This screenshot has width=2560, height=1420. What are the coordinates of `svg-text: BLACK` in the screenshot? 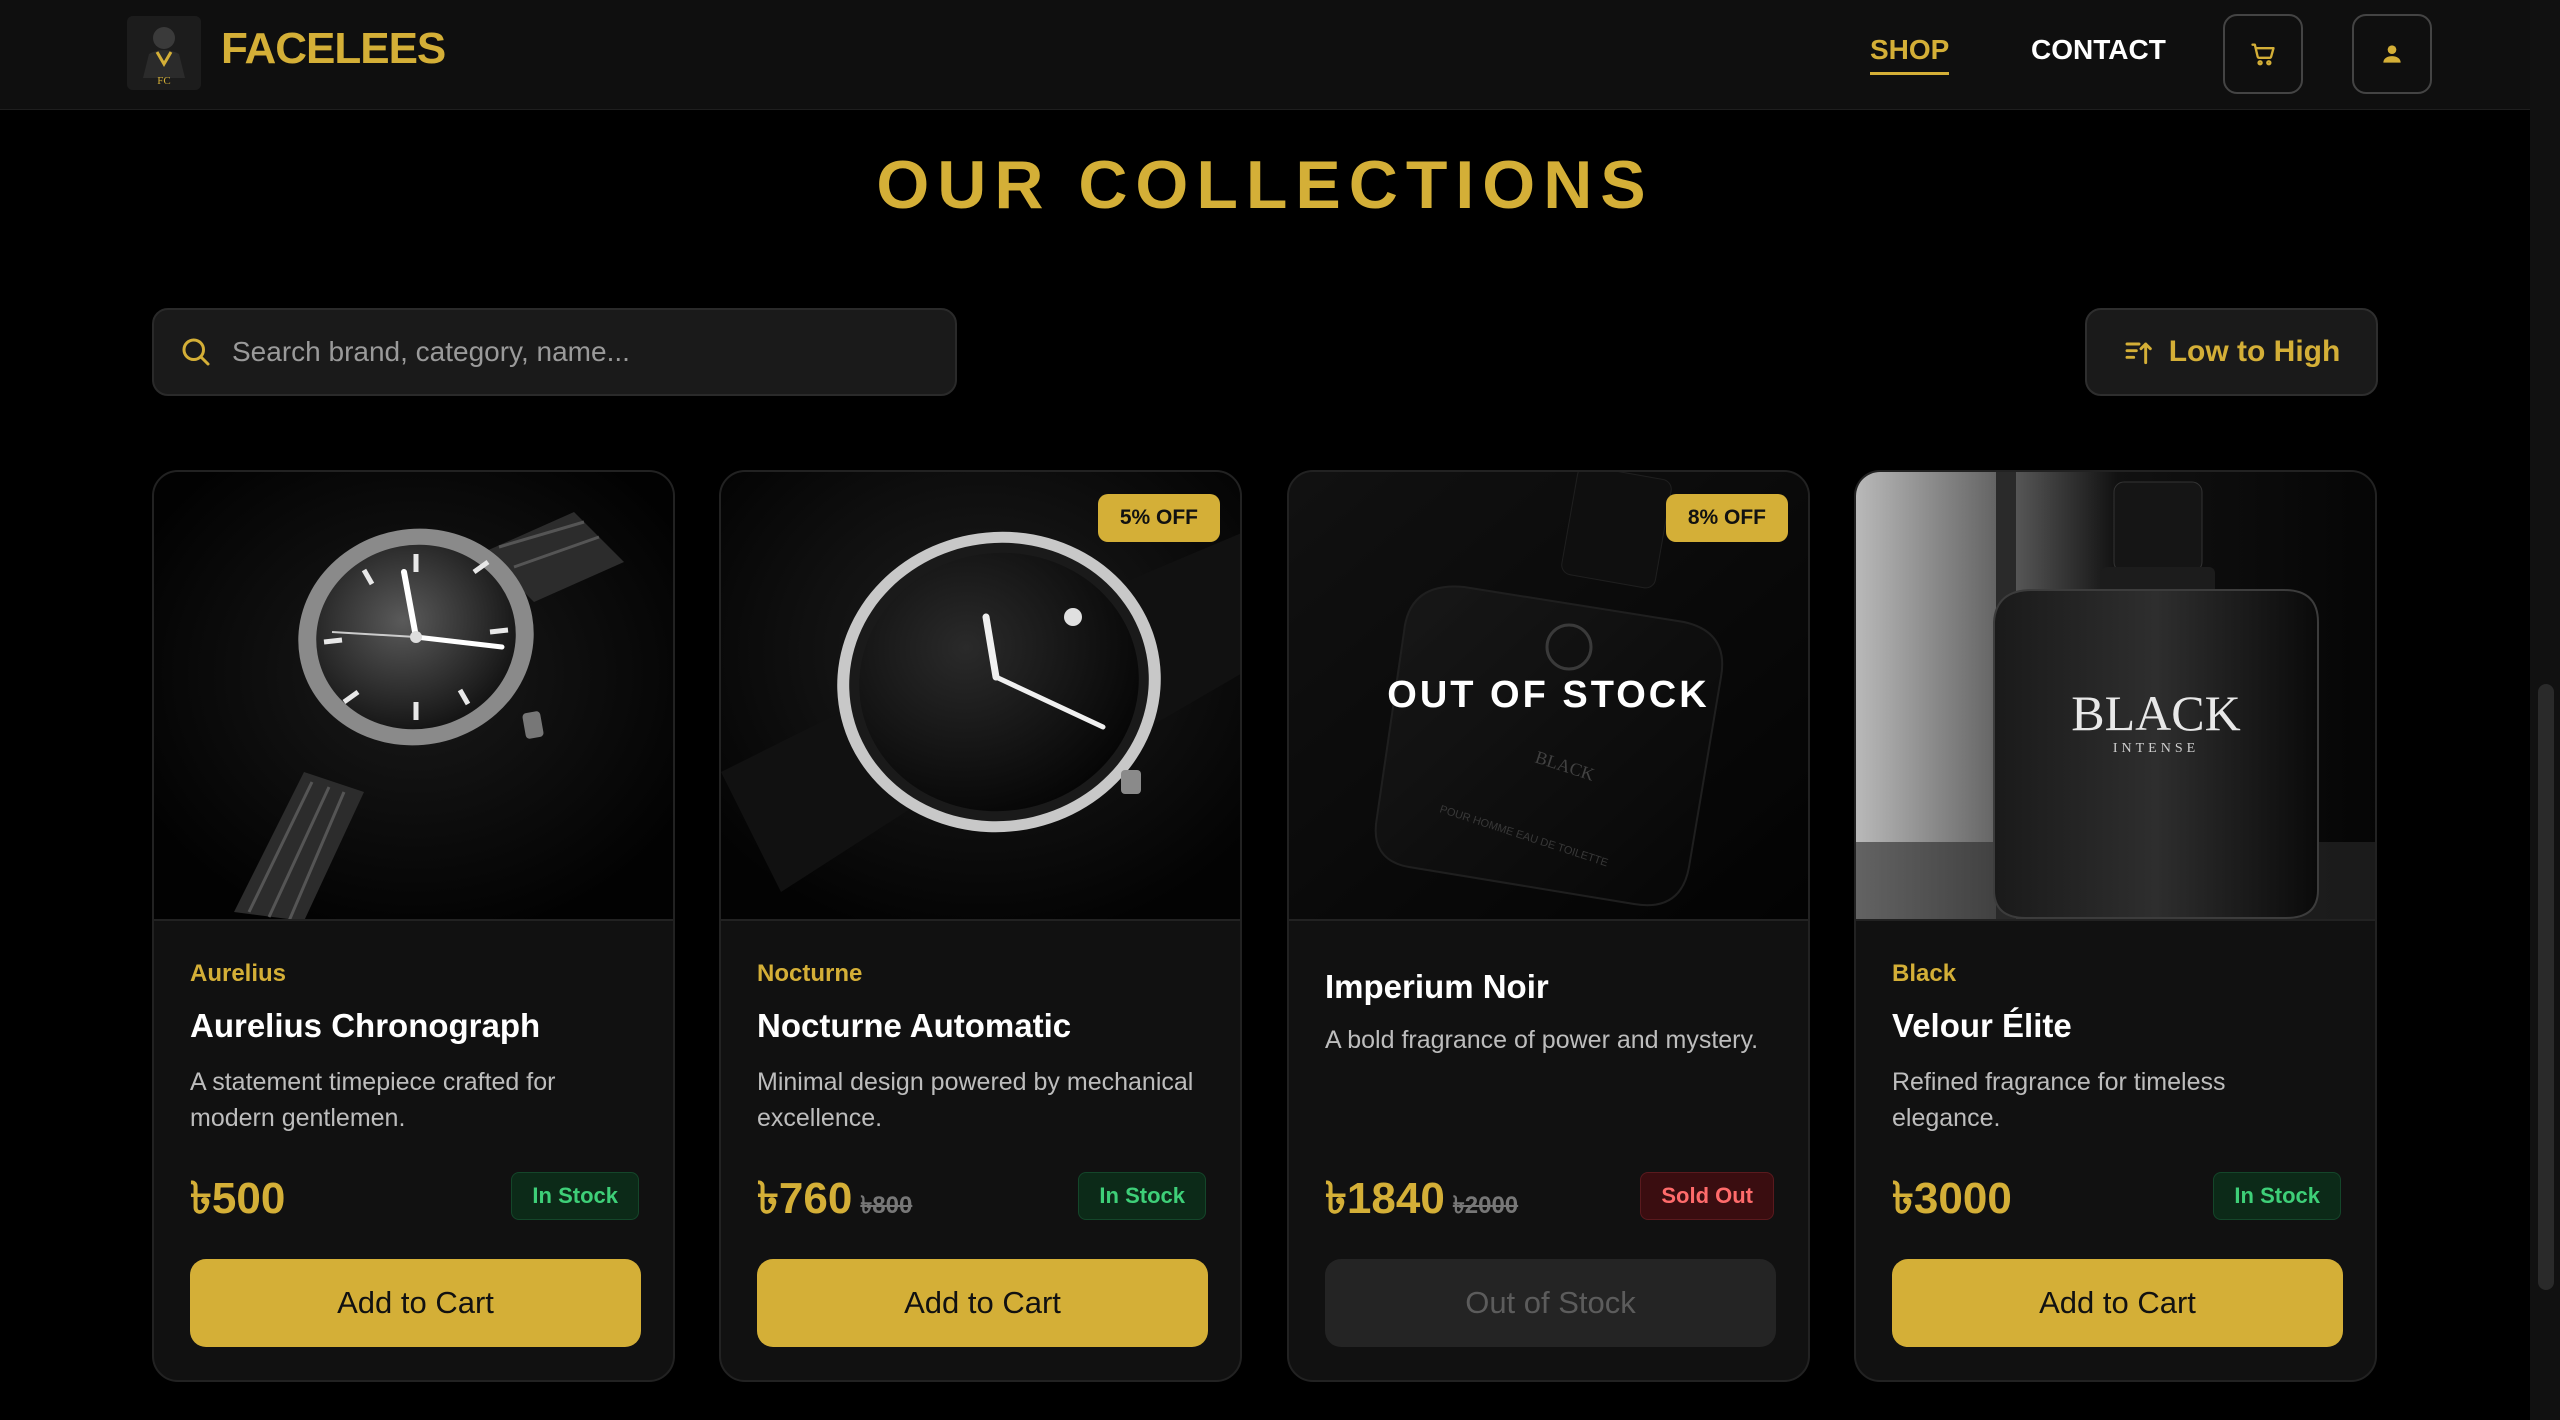 It's located at (2155, 713).